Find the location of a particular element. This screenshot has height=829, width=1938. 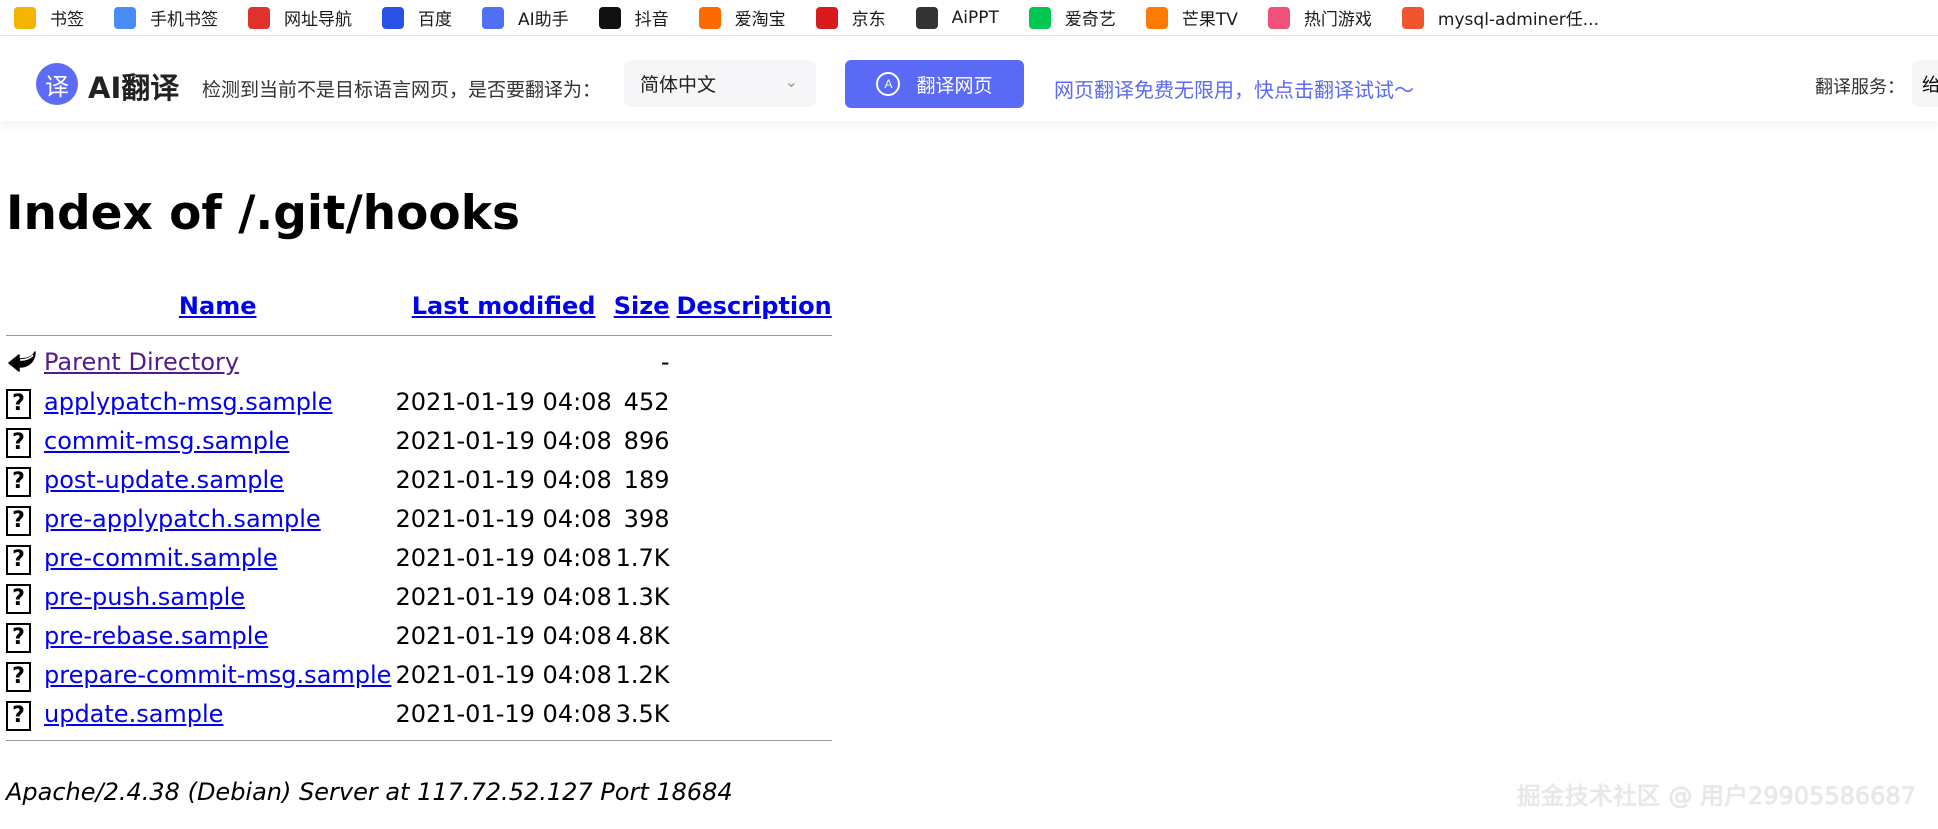

file-size: 4.8K is located at coordinates (642, 635).